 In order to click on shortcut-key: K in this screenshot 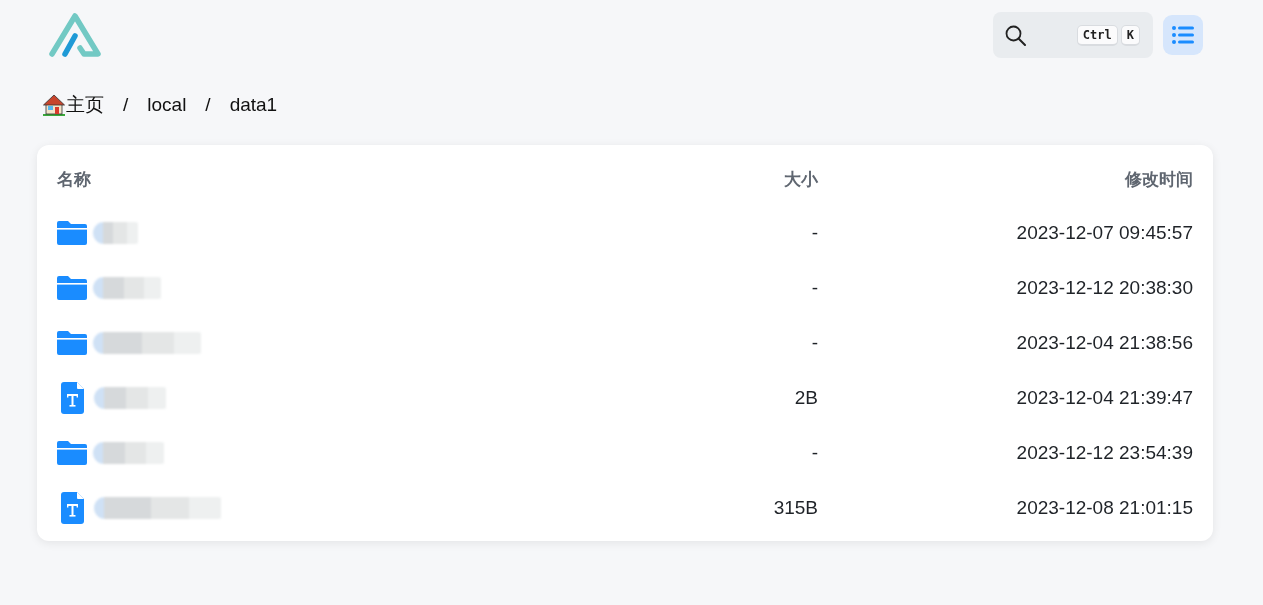, I will do `click(1130, 35)`.